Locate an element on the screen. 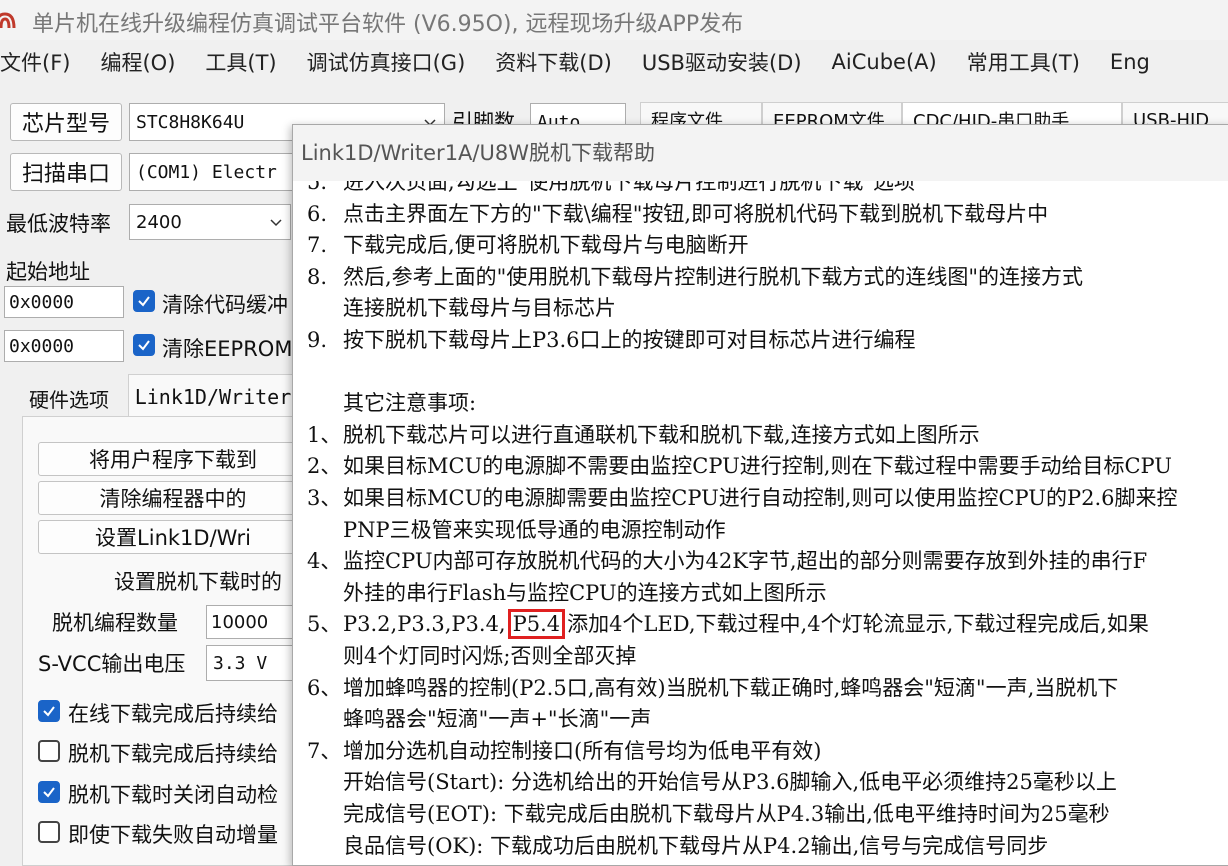 The height and width of the screenshot is (866, 1228). menu-debug-interface: 调试仿真接口(G) is located at coordinates (386, 62).